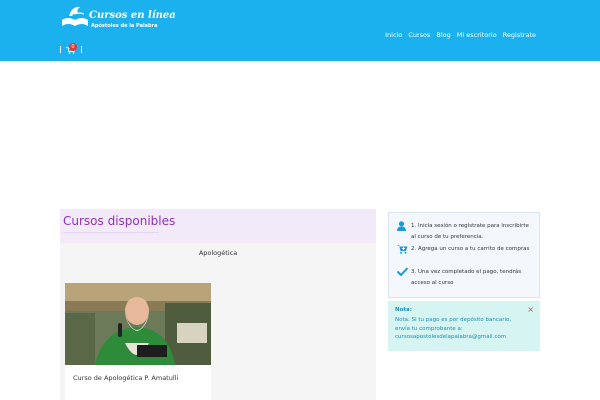 The width and height of the screenshot is (600, 400). Describe the element at coordinates (124, 26) in the screenshot. I see `logo-subtitle: Apóstoles de la Palabra` at that location.